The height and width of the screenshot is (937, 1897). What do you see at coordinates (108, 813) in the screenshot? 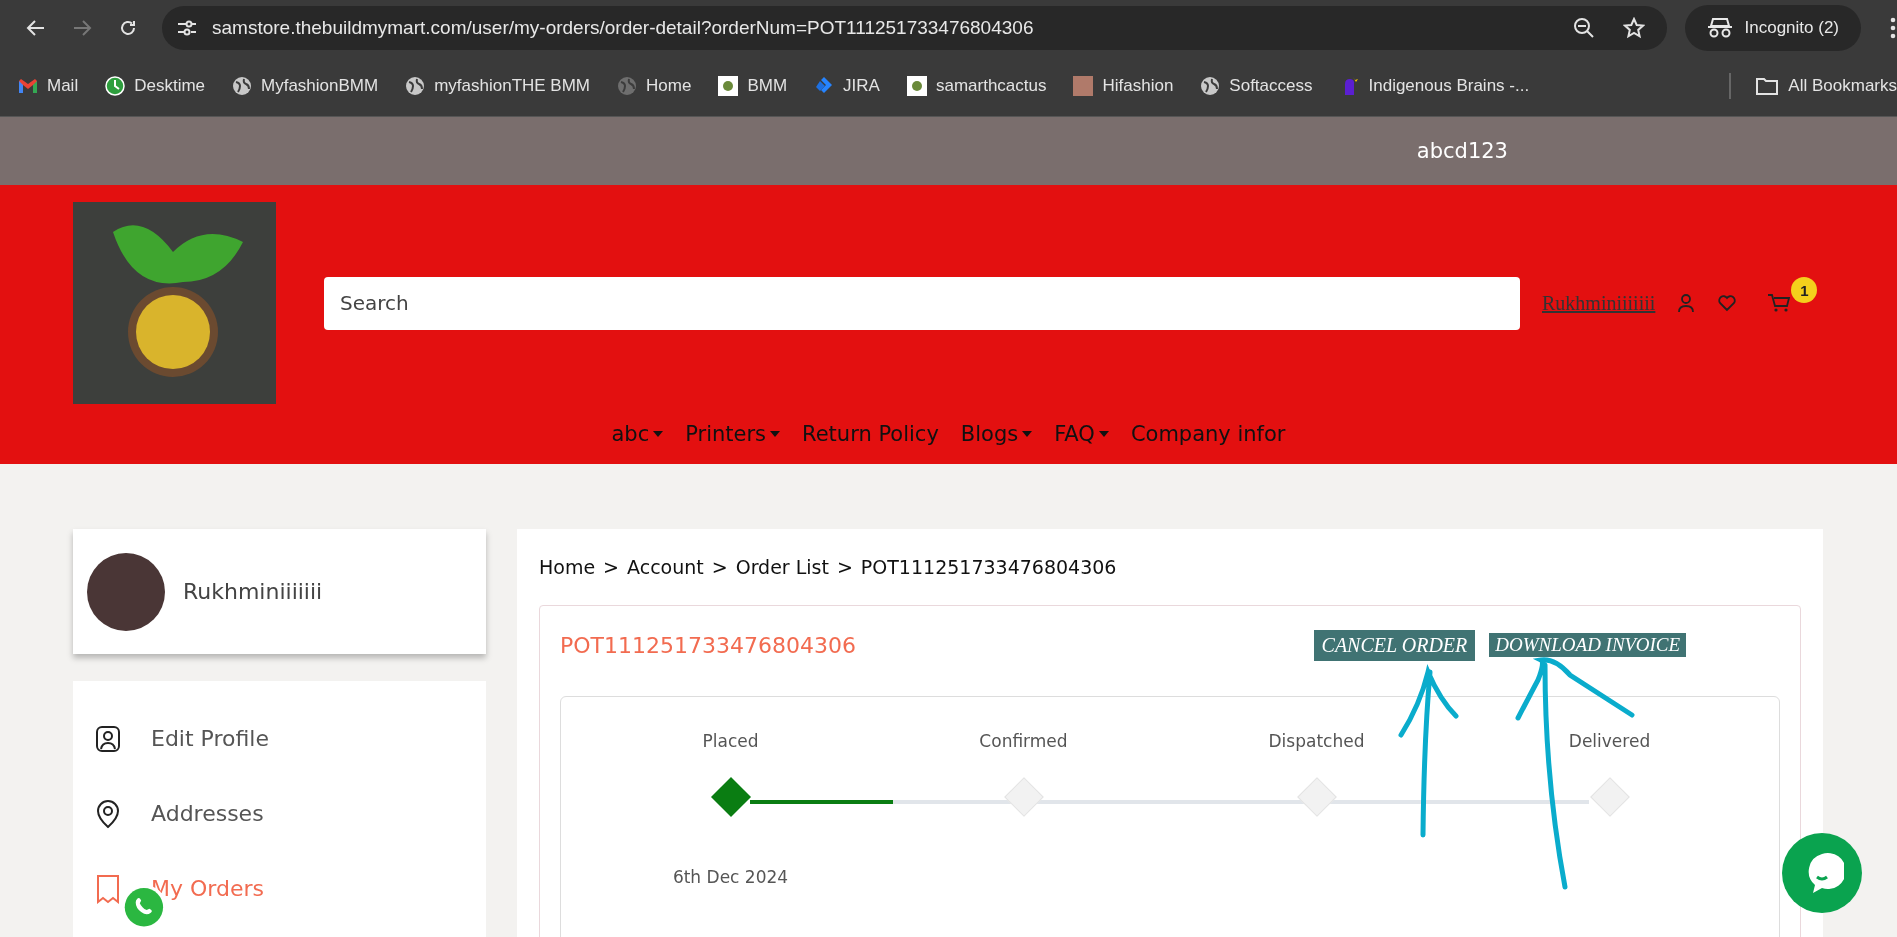
I see `location-pin-icon` at bounding box center [108, 813].